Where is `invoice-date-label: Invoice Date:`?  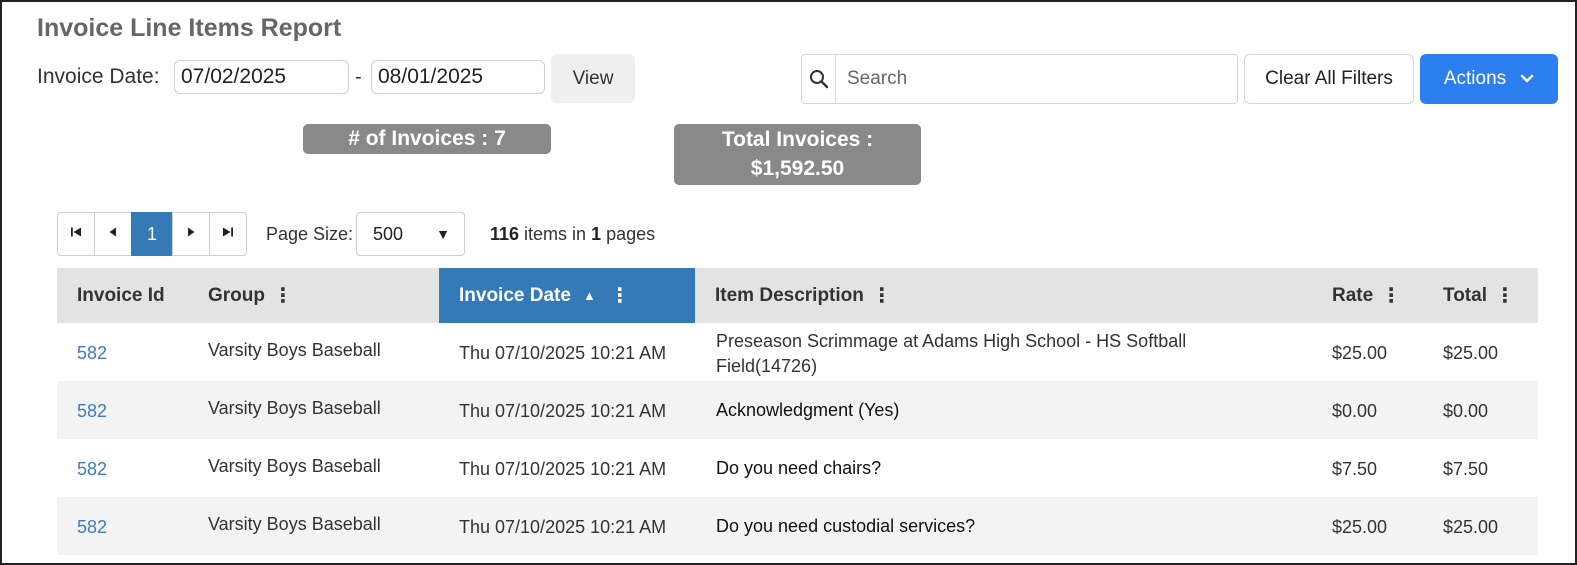 invoice-date-label: Invoice Date: is located at coordinates (98, 76).